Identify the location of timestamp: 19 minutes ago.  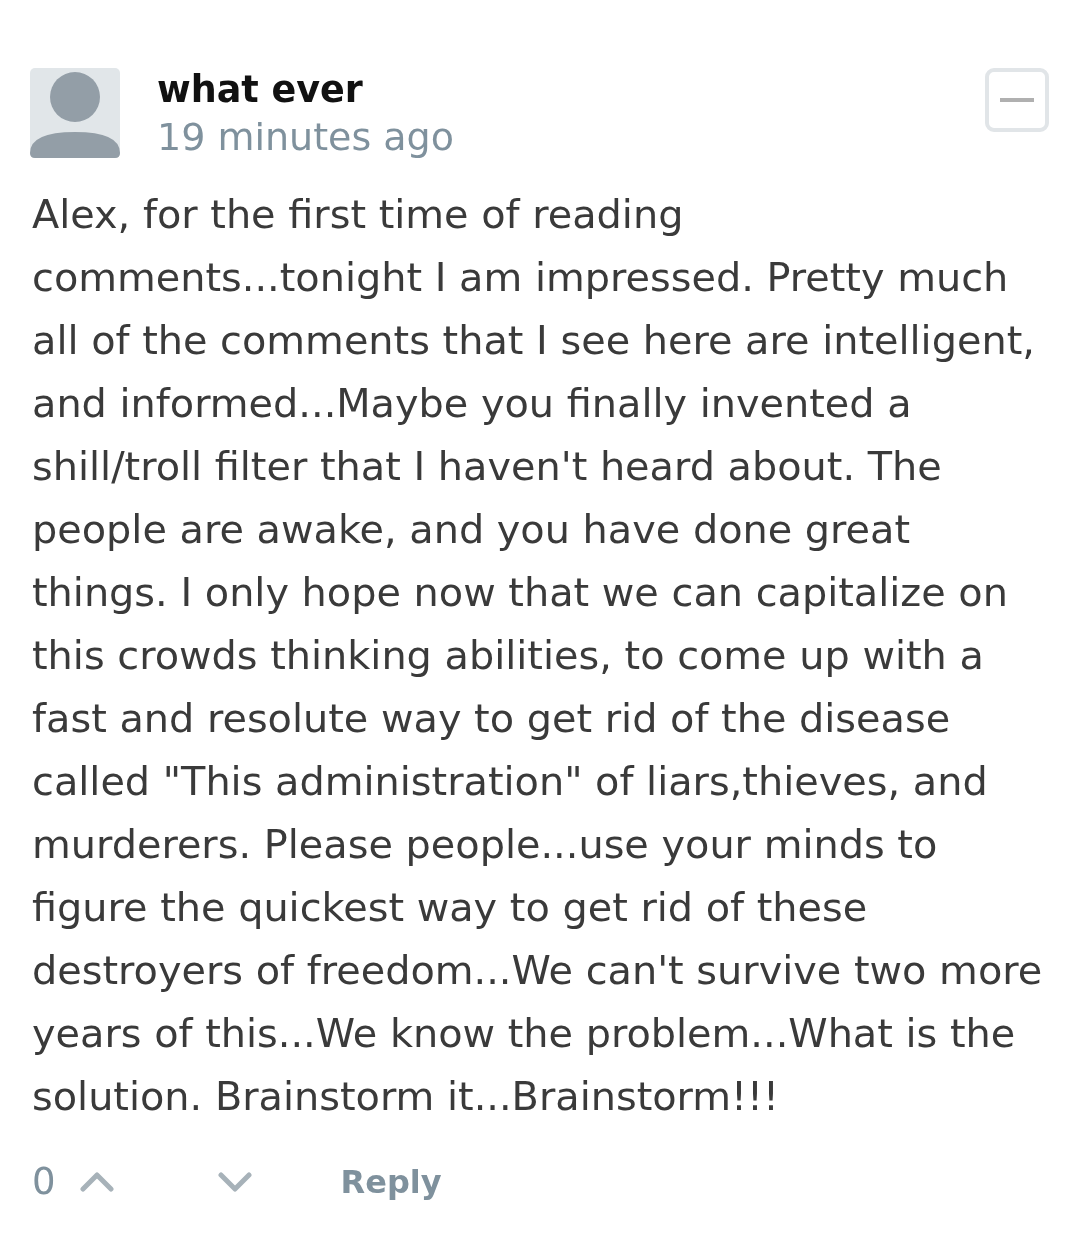
(306, 137).